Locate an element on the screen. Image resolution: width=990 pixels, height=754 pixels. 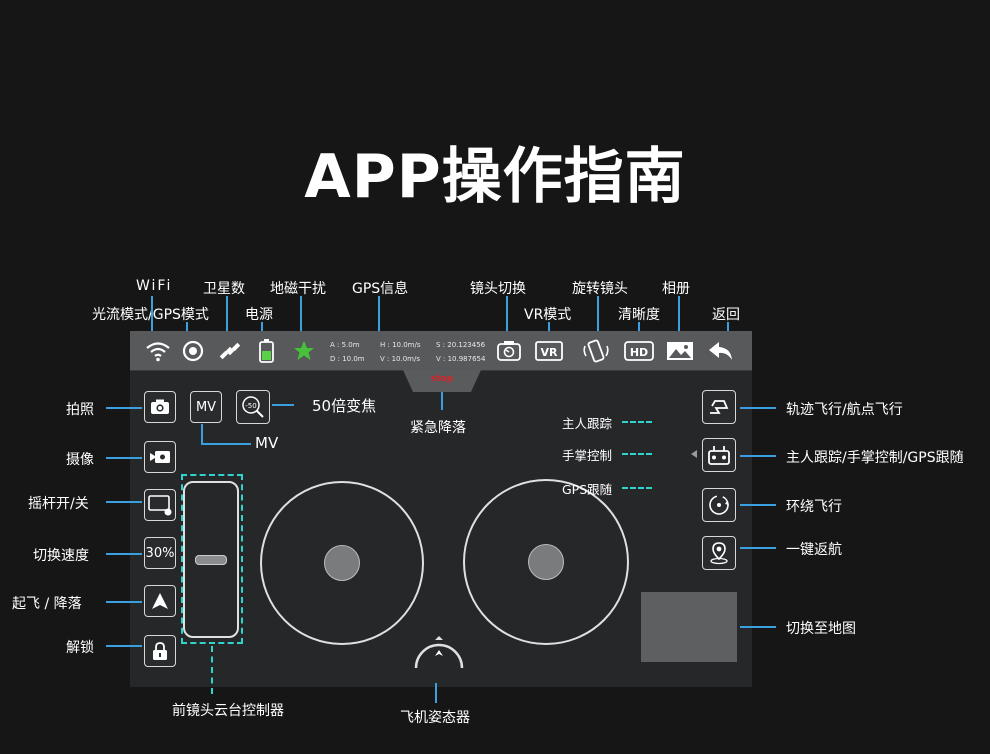
trajectory-icon is located at coordinates (719, 407).